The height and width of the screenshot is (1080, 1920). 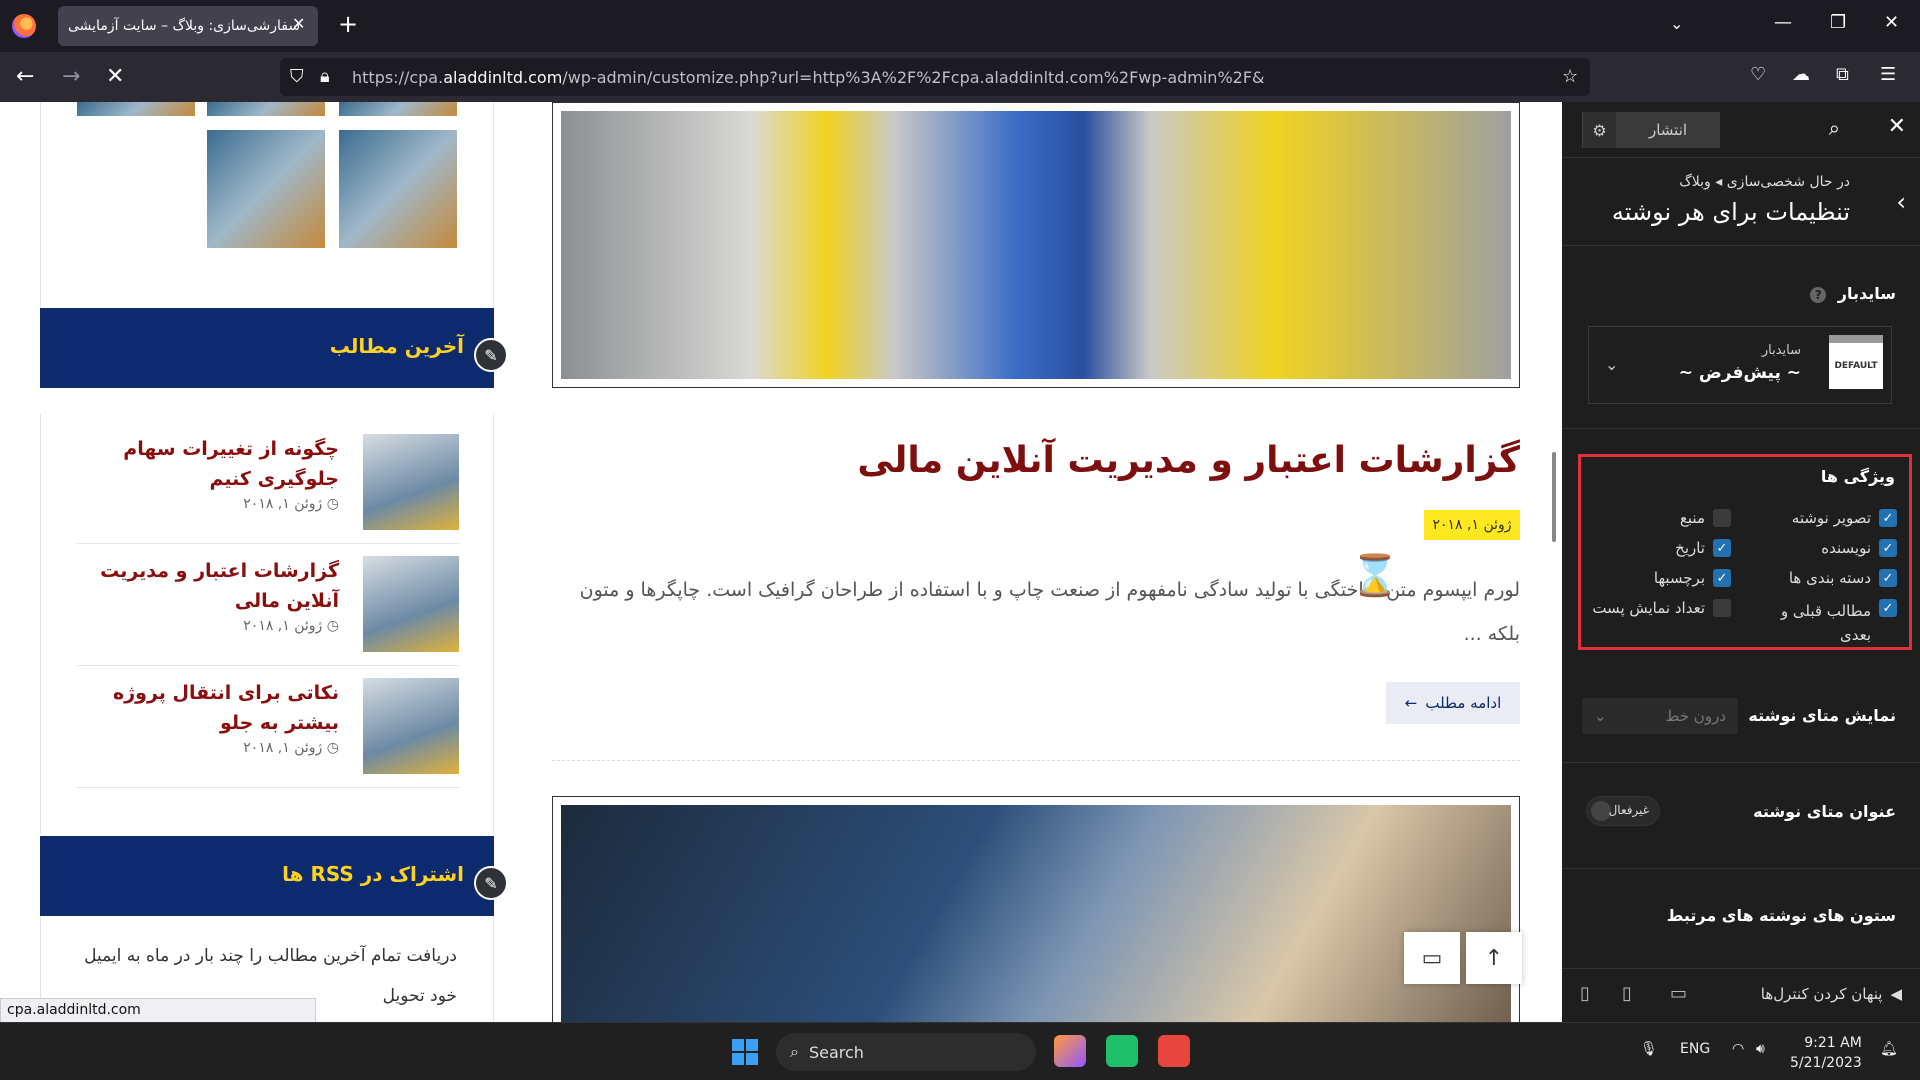 I want to click on back-icon: ←, so click(x=25, y=76).